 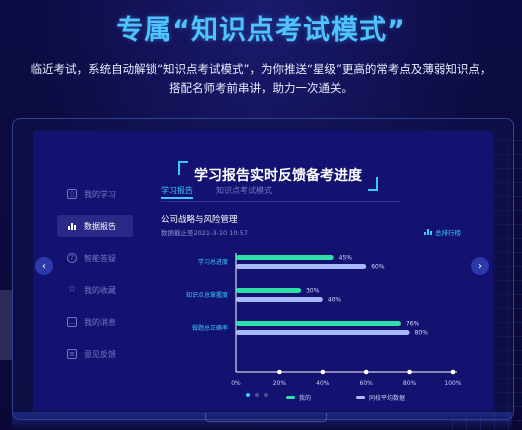 I want to click on x-tick-label: 100%, so click(x=452, y=383).